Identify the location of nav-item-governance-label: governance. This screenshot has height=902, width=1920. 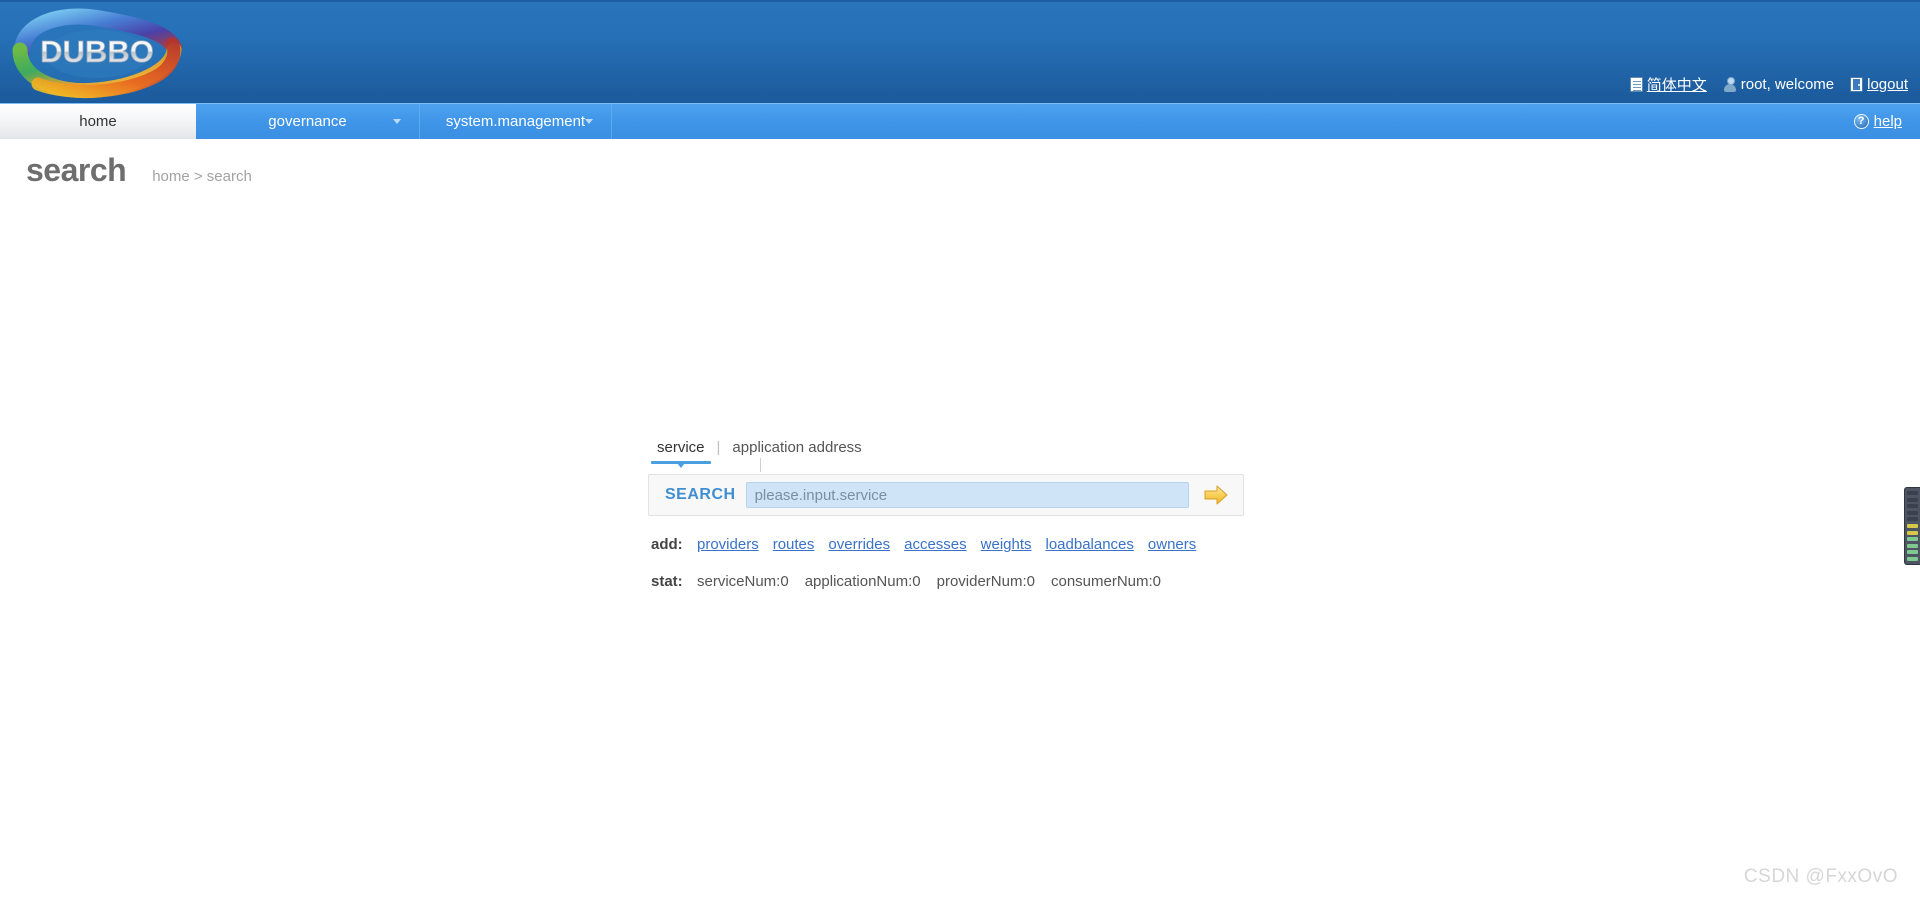
(307, 121).